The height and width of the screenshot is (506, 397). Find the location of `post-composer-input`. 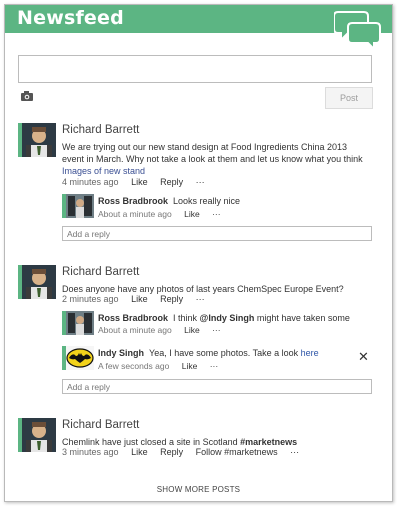

post-composer-input is located at coordinates (195, 69).